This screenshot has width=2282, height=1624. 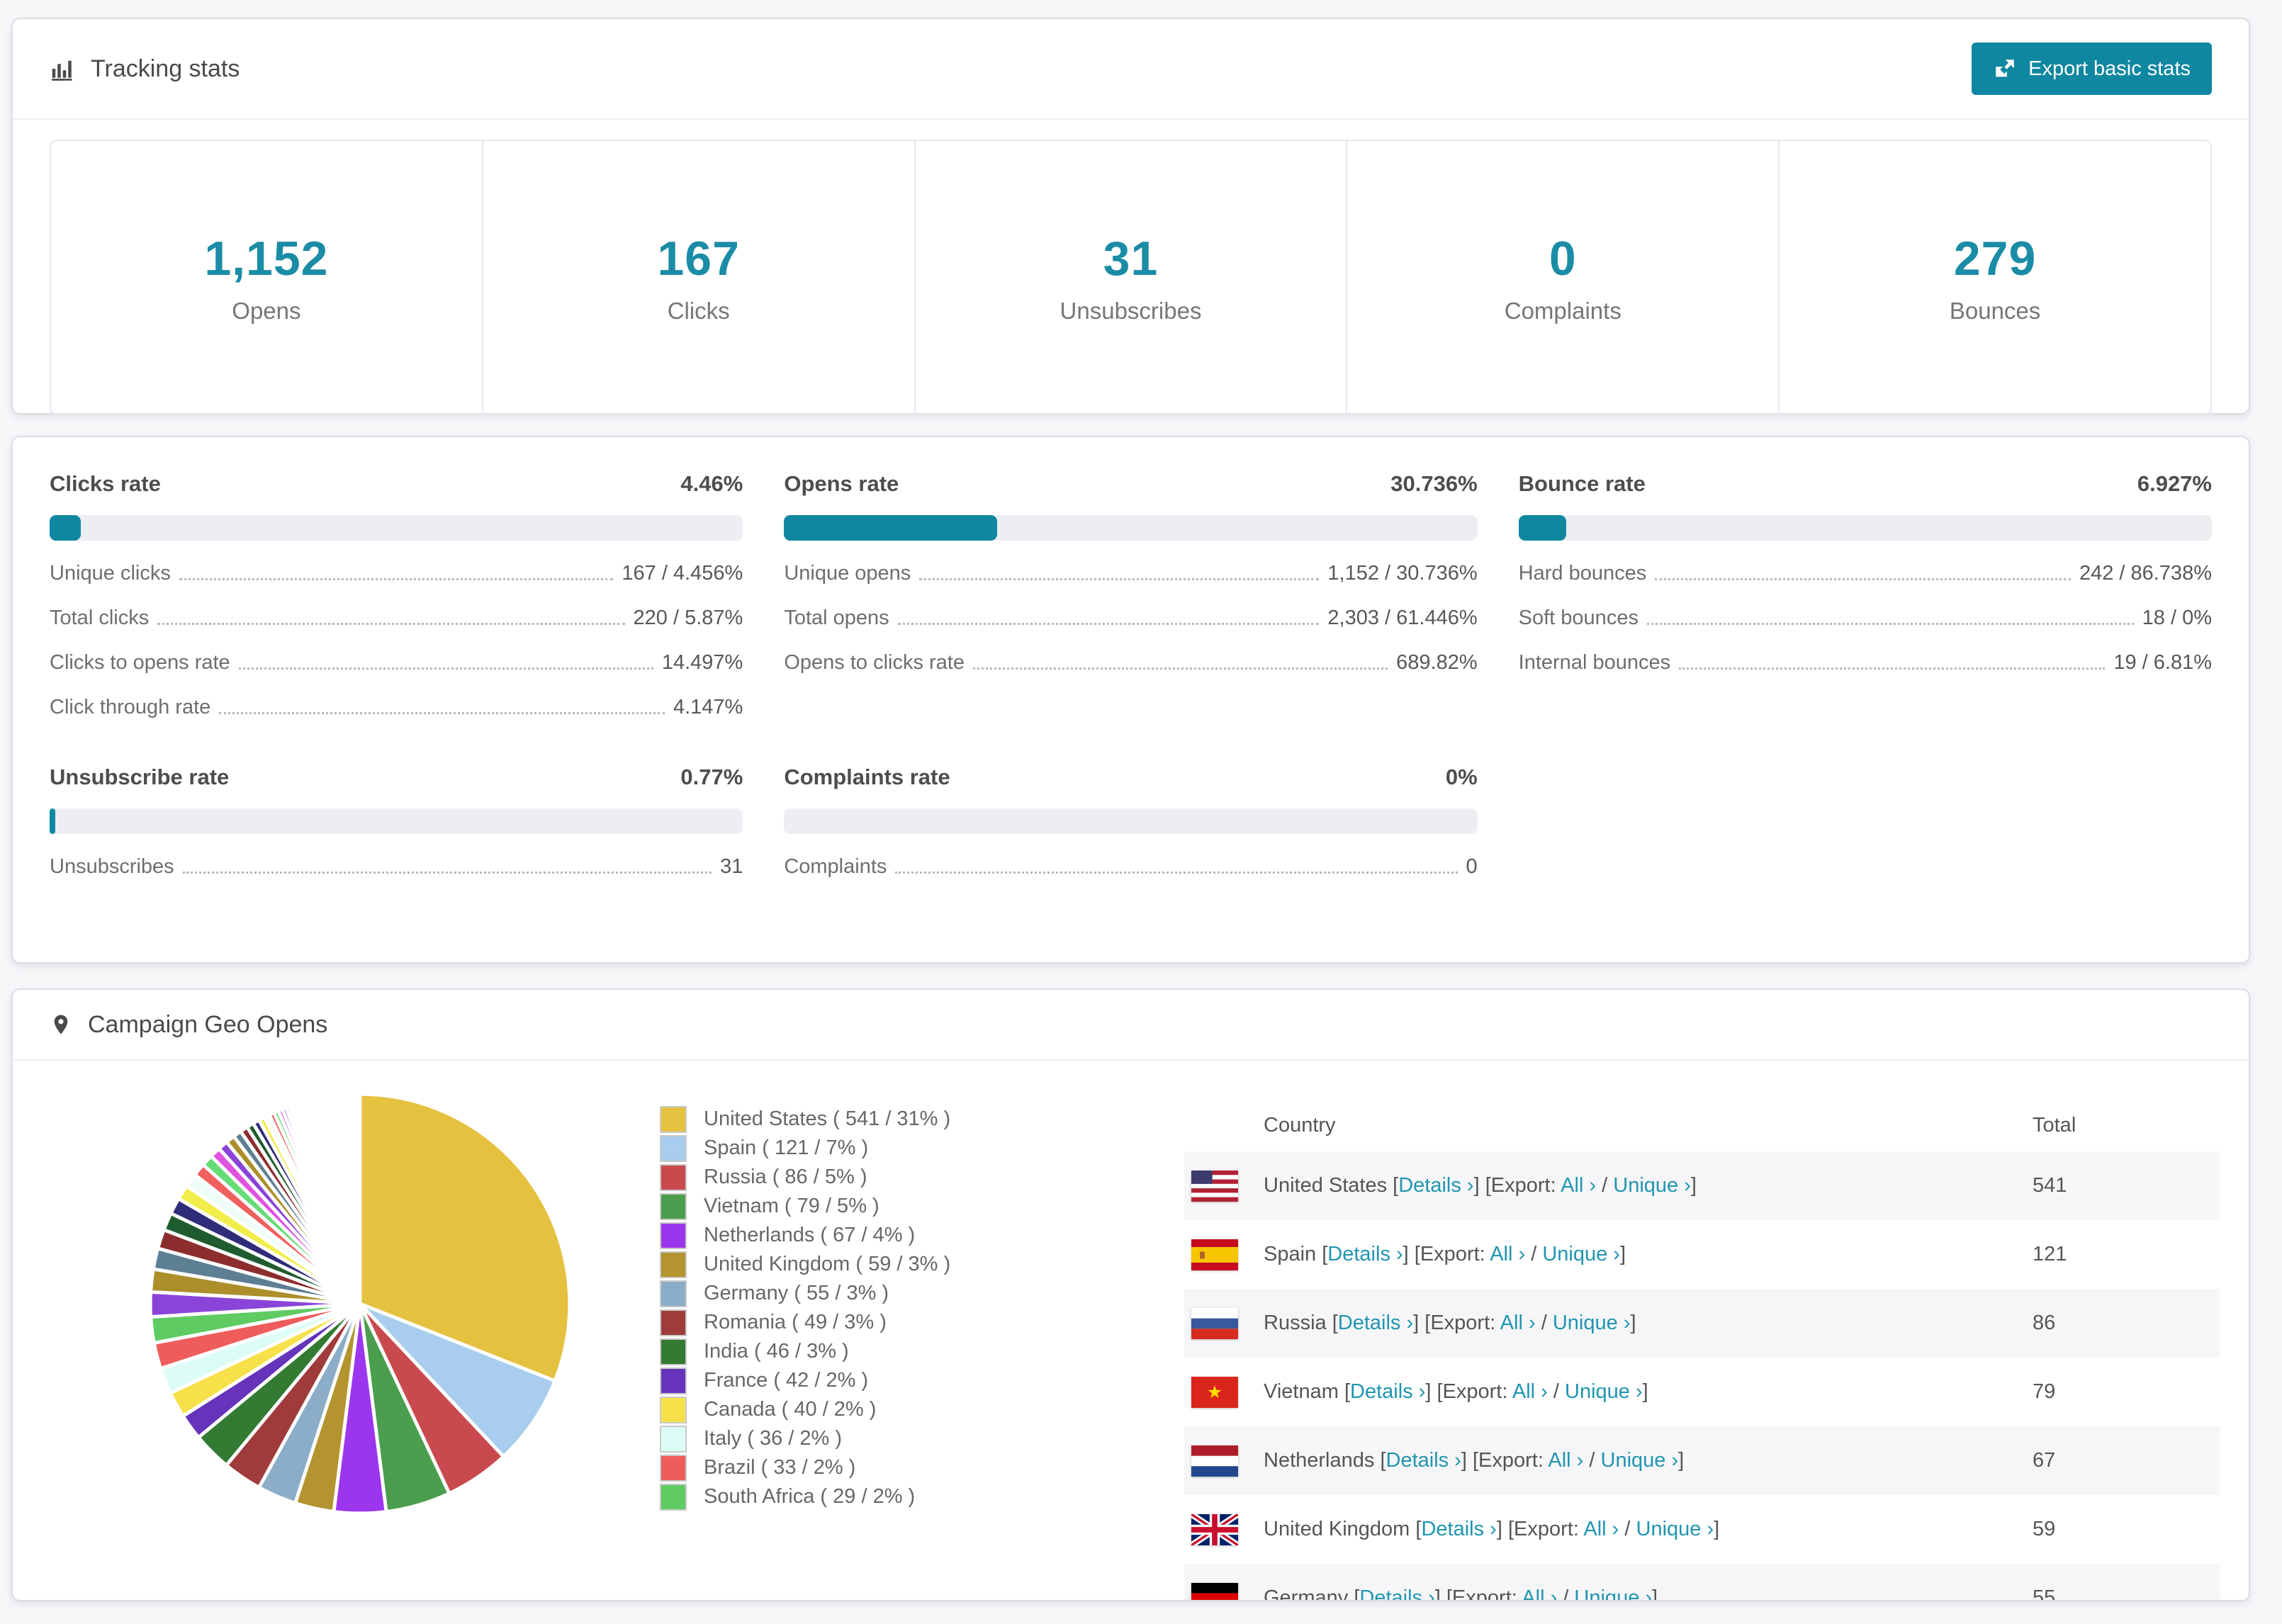 I want to click on legend-item: South Africa ( 29 / 2% ), so click(x=892, y=1496).